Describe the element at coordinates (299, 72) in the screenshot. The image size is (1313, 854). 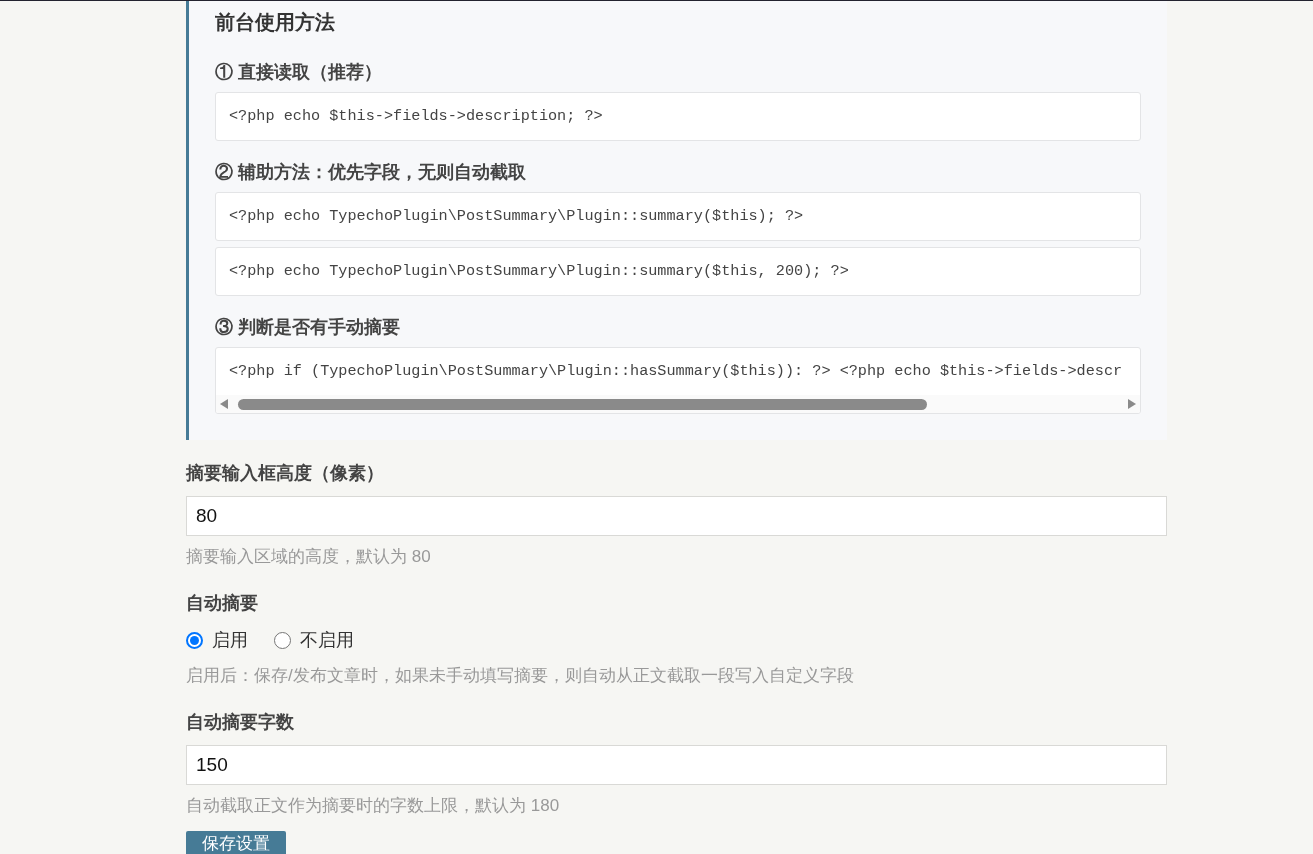
I see `section-heading: ① 直接读取（推荐）` at that location.